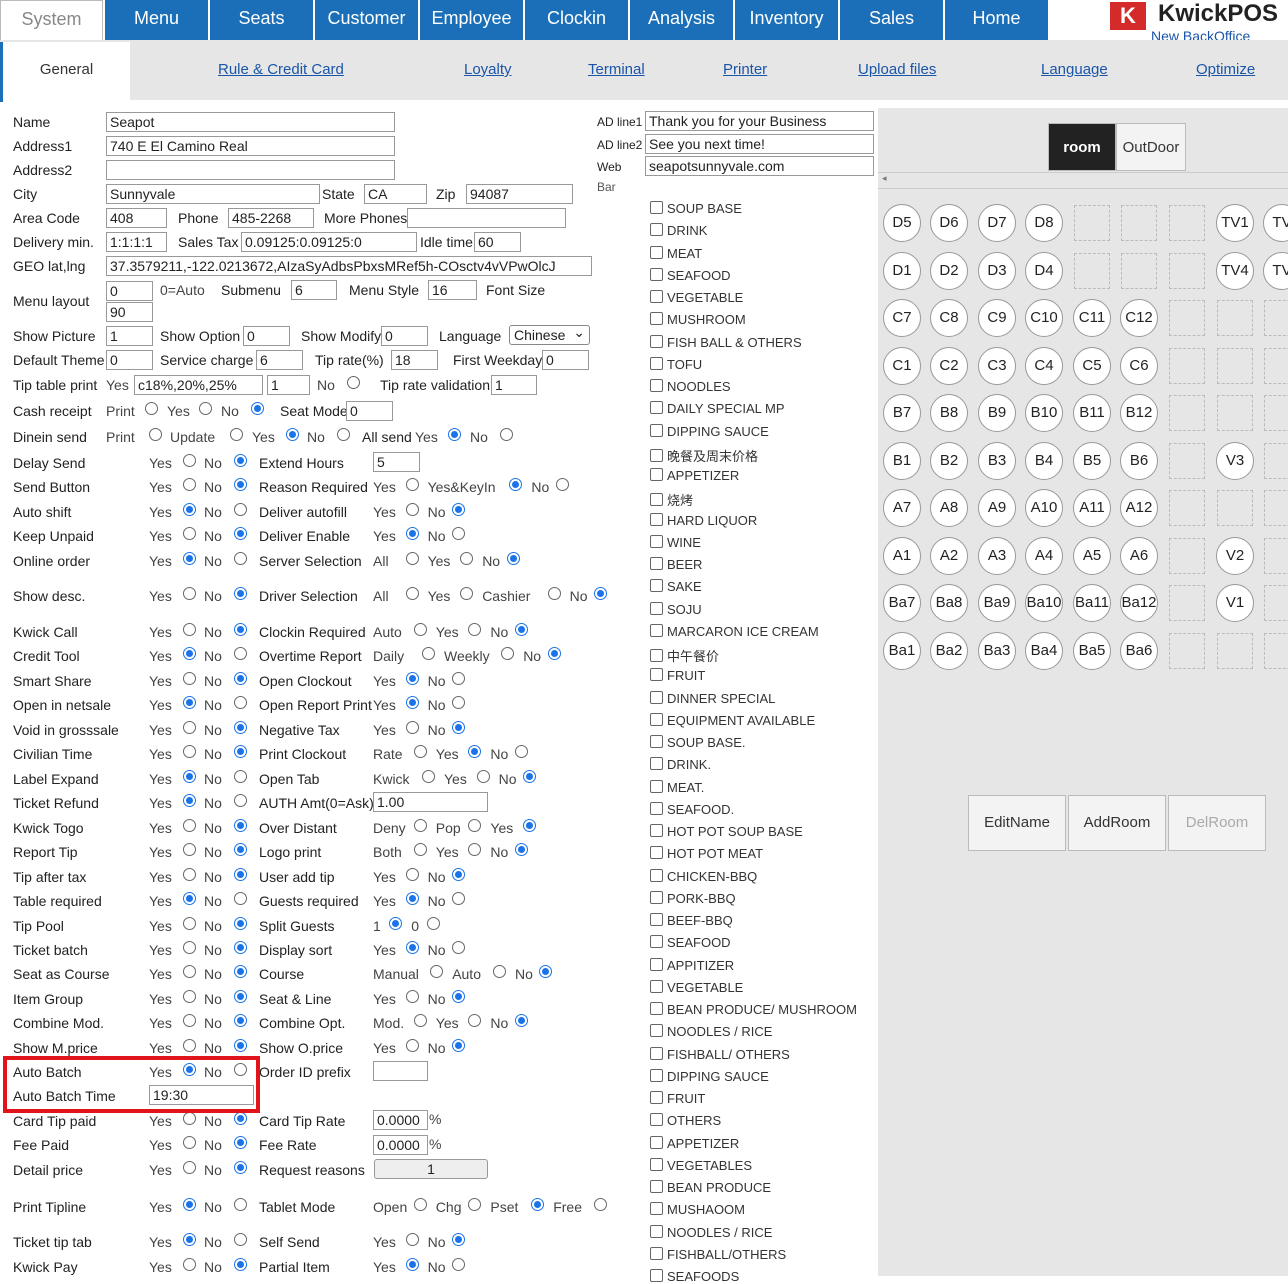 The height and width of the screenshot is (1284, 1288). What do you see at coordinates (414, 360) in the screenshot?
I see `tip-rate-input: 18` at bounding box center [414, 360].